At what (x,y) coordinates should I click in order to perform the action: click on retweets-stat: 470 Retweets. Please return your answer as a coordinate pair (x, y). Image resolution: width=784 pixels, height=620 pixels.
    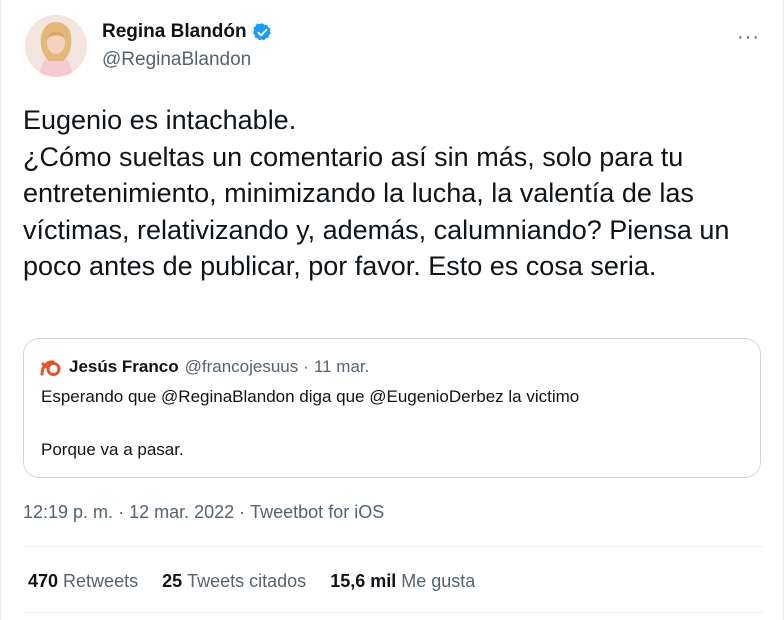
    Looking at the image, I should click on (83, 581).